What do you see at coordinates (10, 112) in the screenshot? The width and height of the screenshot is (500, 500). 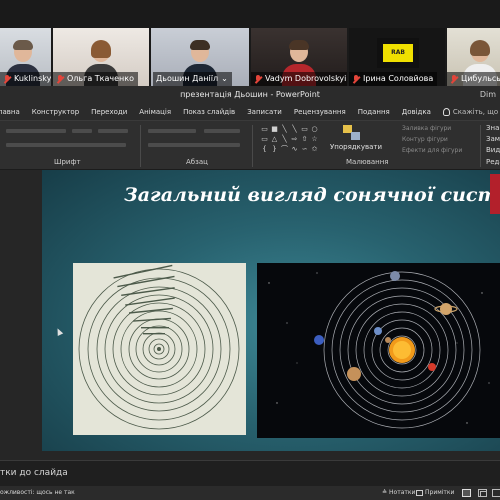 I see `tab-home: лавна` at bounding box center [10, 112].